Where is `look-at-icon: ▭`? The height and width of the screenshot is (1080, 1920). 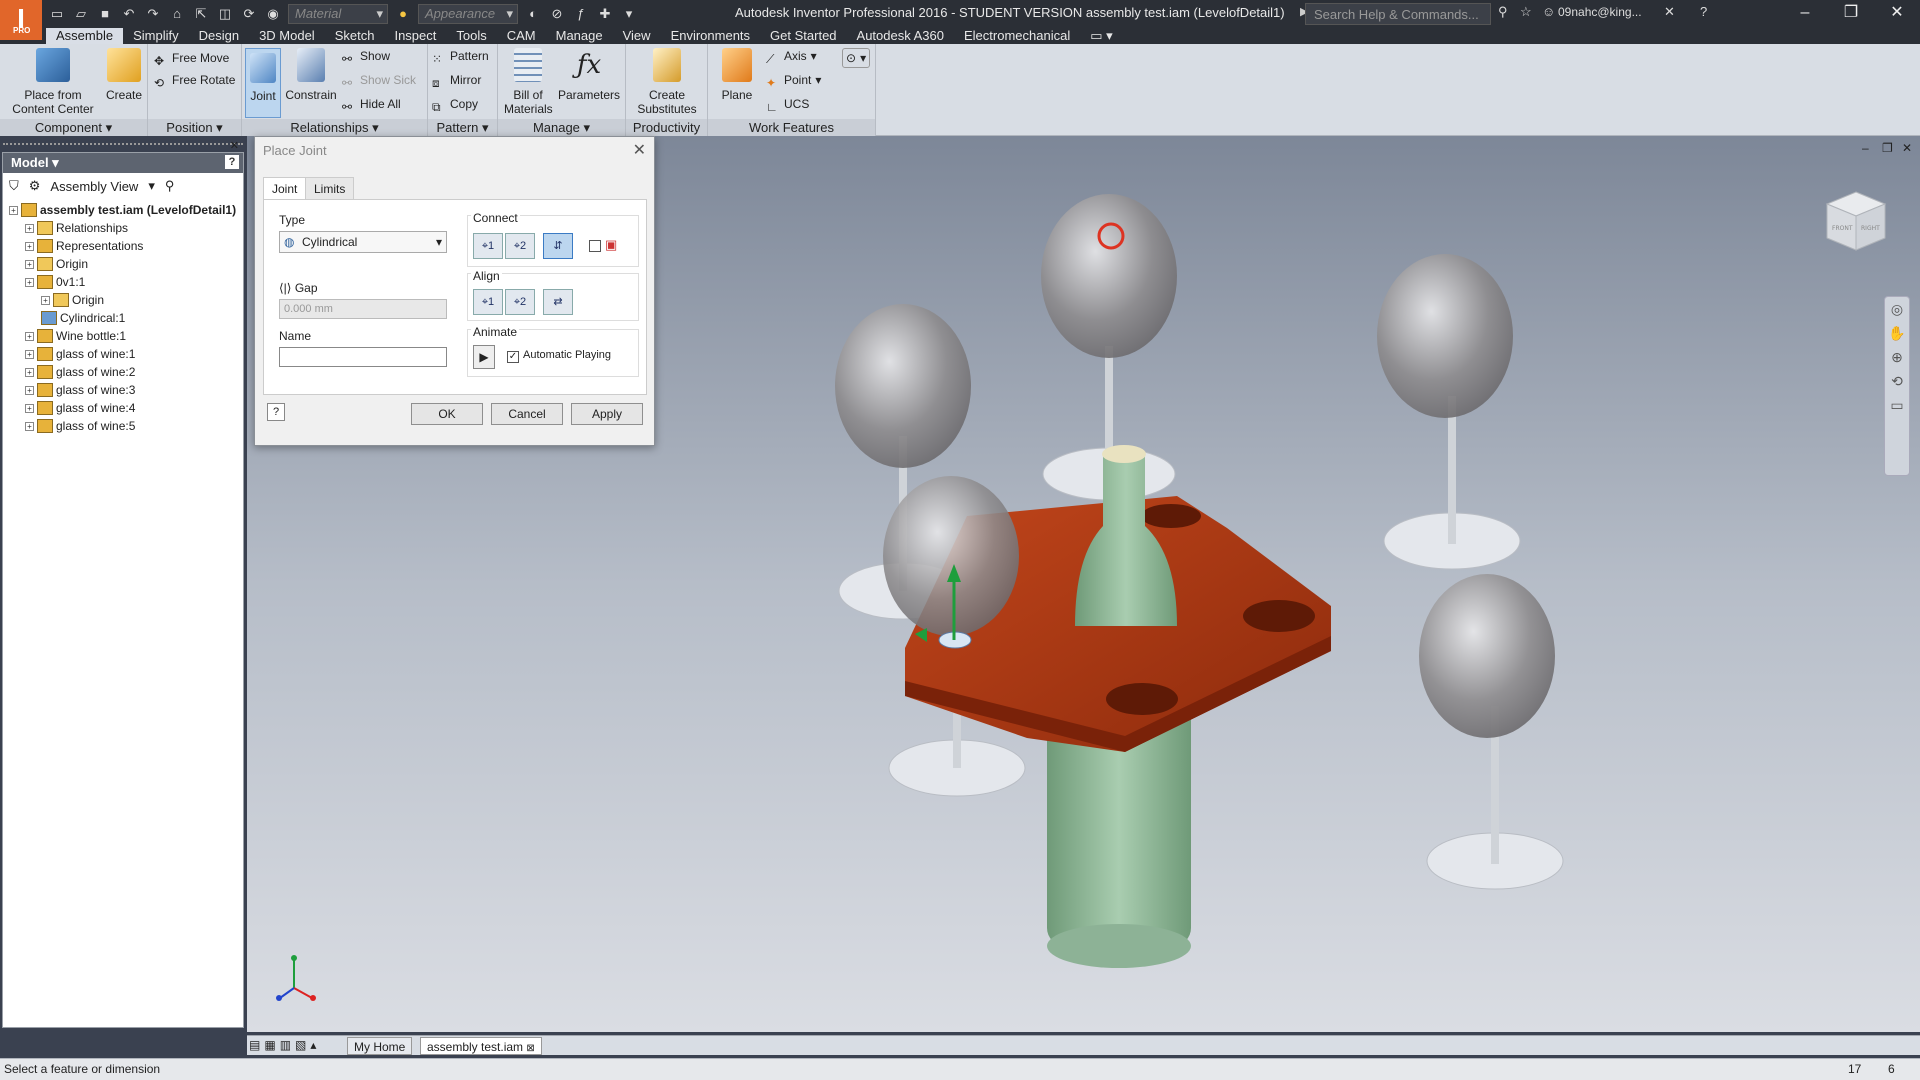 look-at-icon: ▭ is located at coordinates (1897, 405).